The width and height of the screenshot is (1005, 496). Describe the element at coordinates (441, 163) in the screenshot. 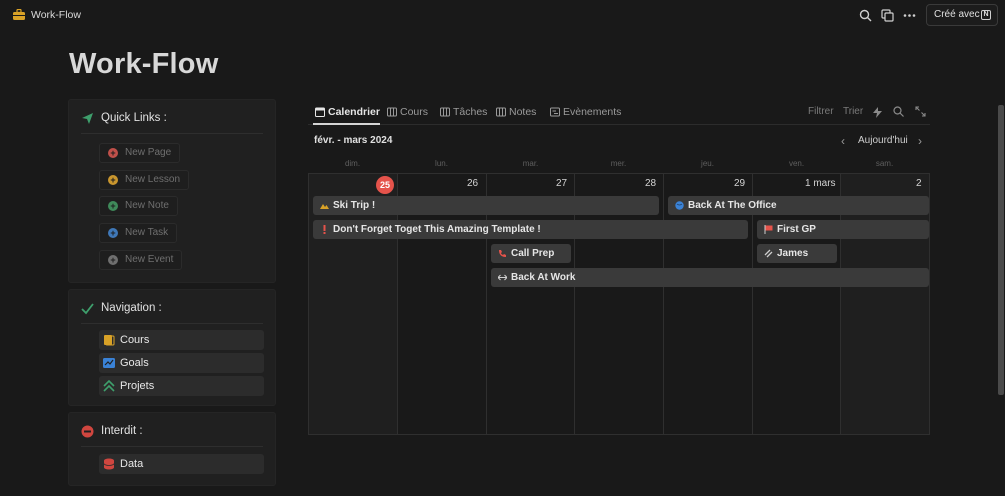

I see `weekday-label: lun.` at that location.